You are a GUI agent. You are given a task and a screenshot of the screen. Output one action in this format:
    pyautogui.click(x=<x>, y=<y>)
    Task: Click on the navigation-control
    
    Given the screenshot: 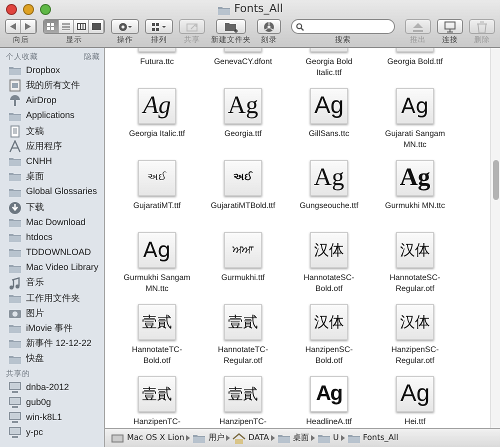 What is the action you would take?
    pyautogui.click(x=21, y=26)
    